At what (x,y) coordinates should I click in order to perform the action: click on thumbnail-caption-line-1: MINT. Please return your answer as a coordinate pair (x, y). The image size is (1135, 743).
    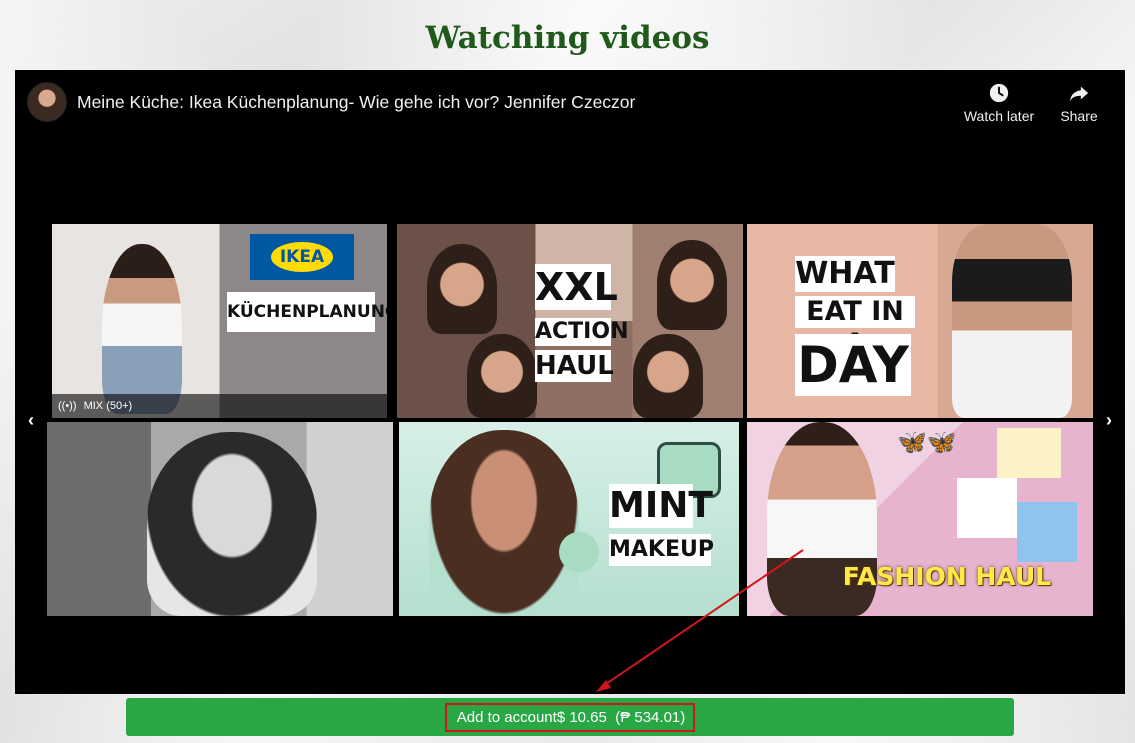
    Looking at the image, I should click on (661, 506).